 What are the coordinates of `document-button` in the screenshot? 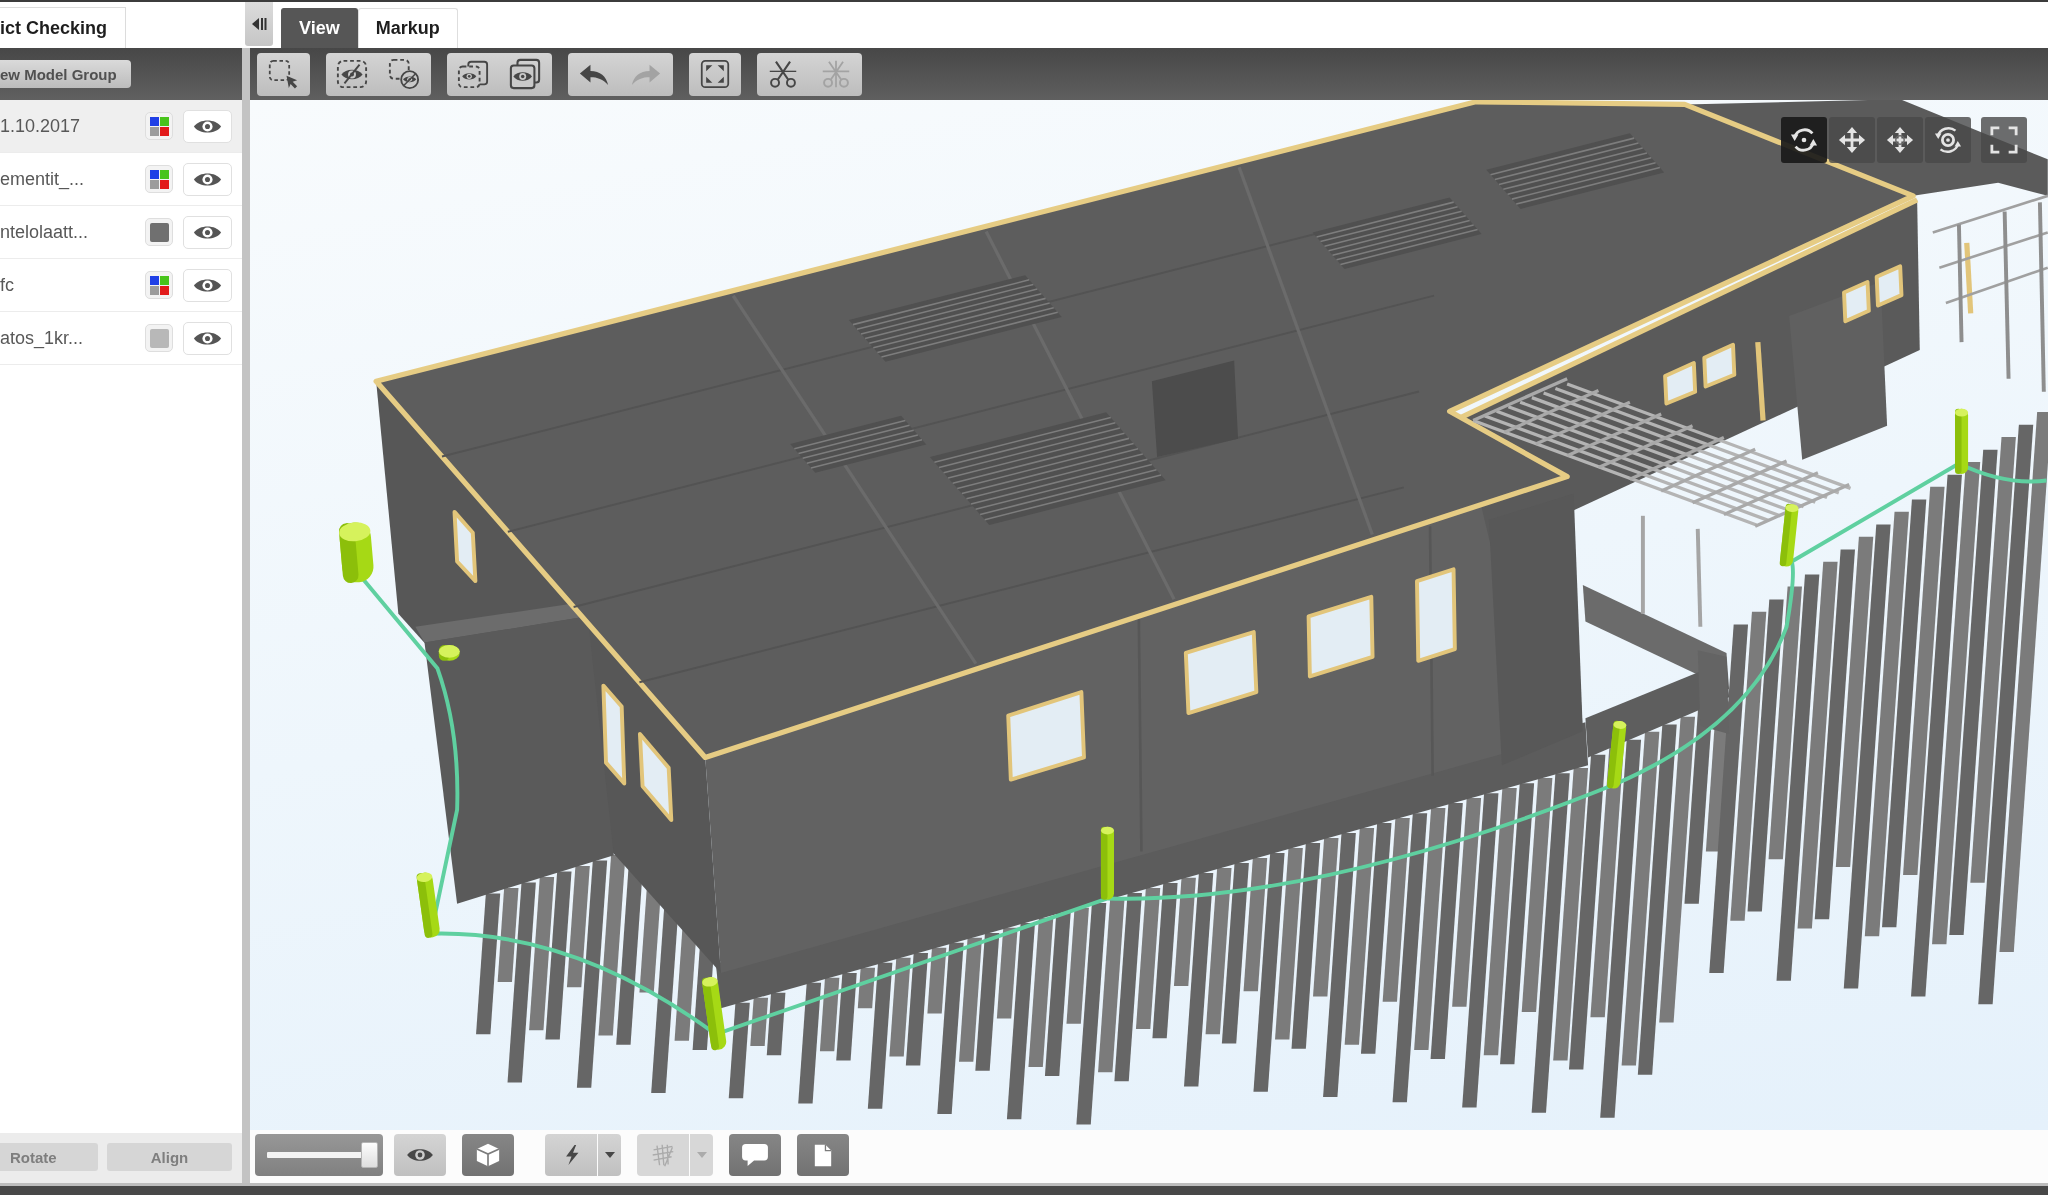 It's located at (823, 1155).